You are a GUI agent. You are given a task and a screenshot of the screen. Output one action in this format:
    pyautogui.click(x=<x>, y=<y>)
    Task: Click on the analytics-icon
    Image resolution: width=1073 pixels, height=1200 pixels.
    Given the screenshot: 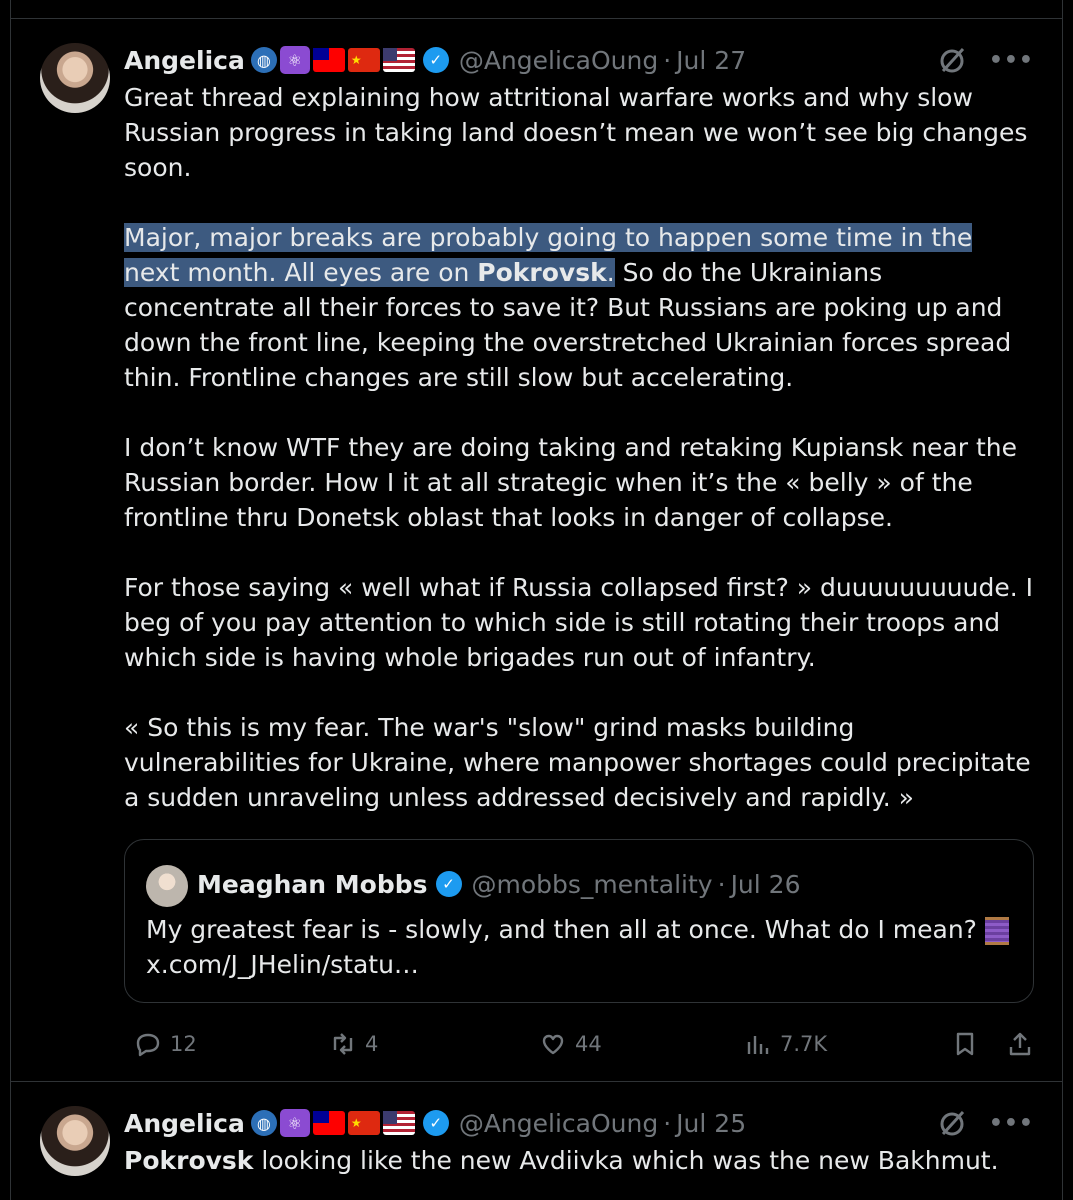 What is the action you would take?
    pyautogui.click(x=758, y=1045)
    